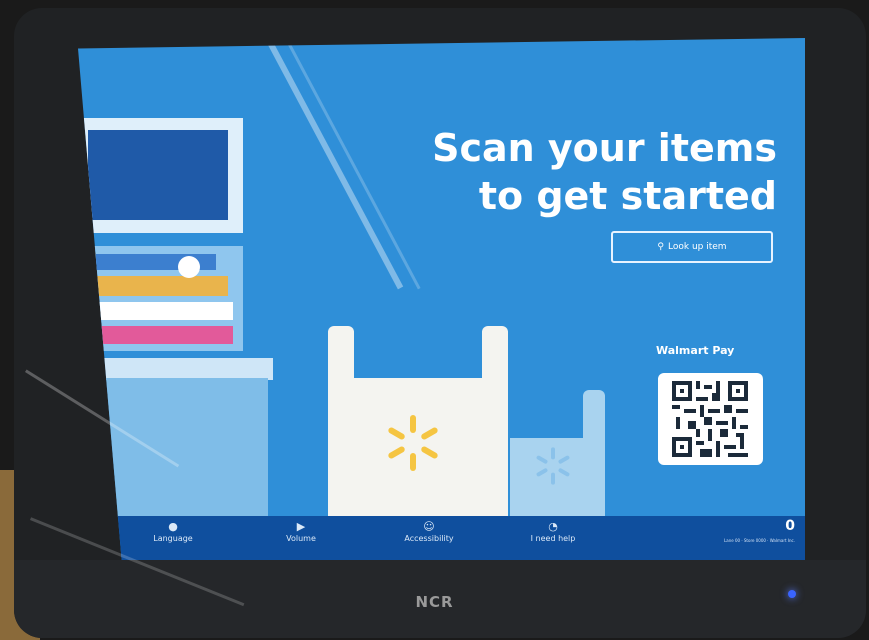  What do you see at coordinates (553, 466) in the screenshot?
I see `walmart-spark-icon-small` at bounding box center [553, 466].